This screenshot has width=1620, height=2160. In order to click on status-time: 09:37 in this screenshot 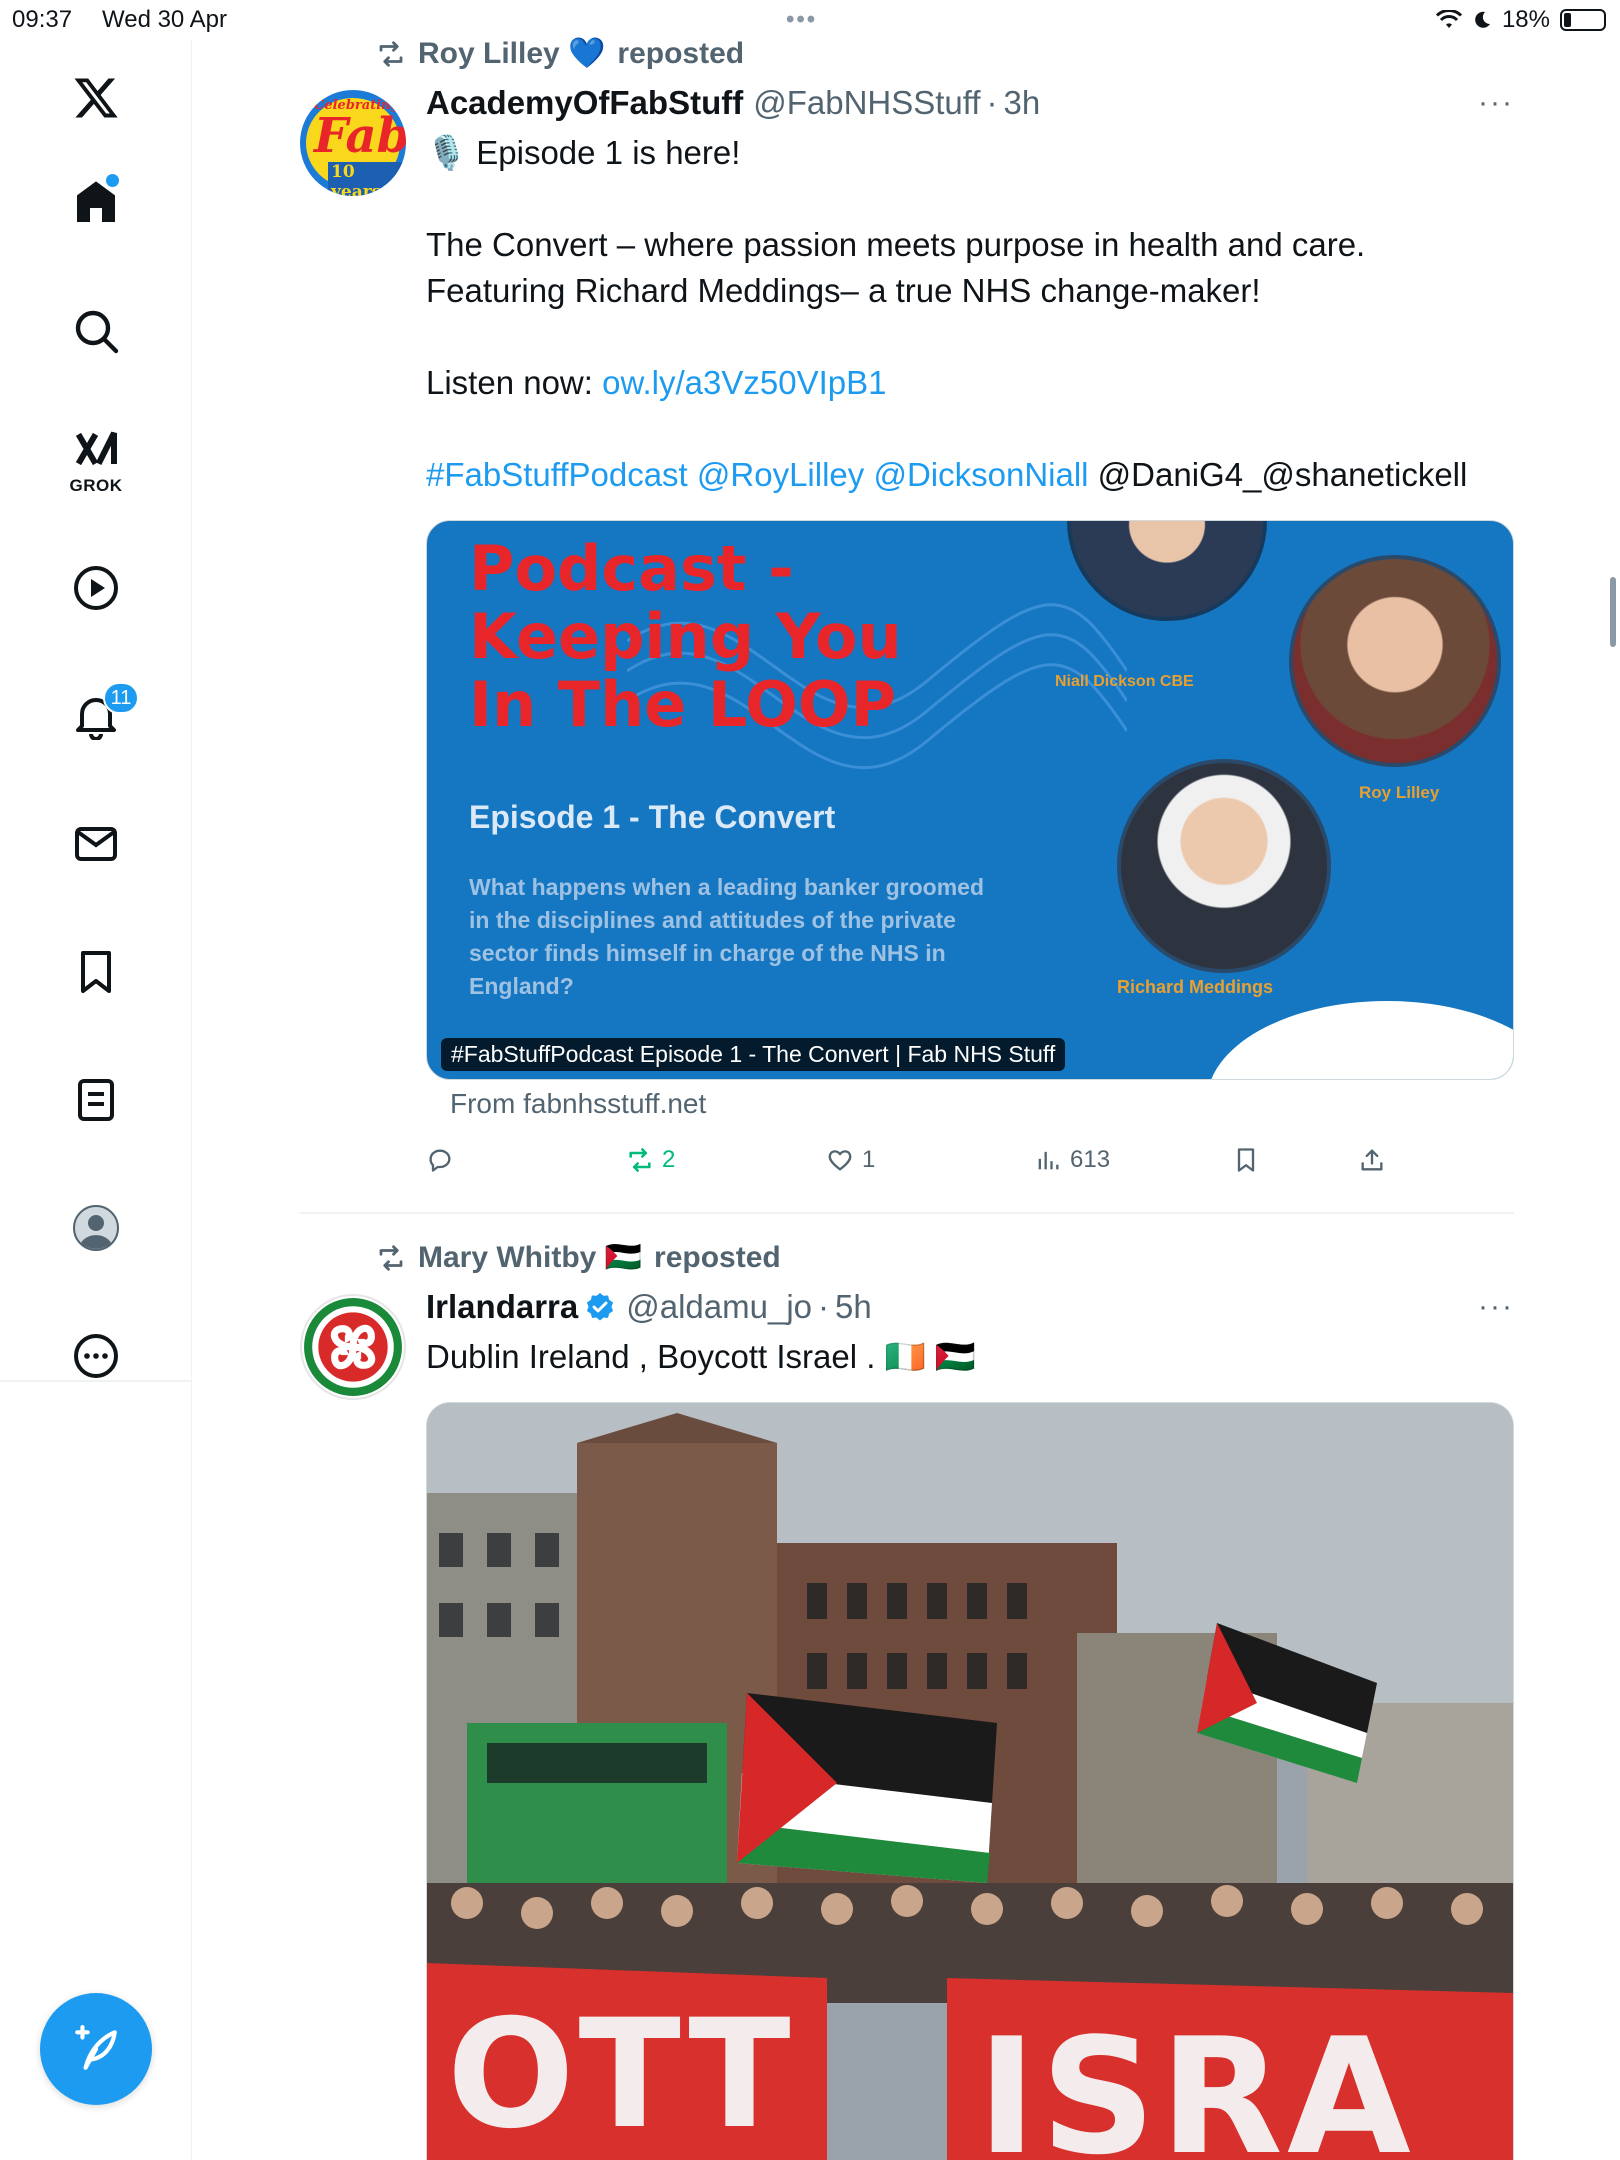, I will do `click(42, 19)`.